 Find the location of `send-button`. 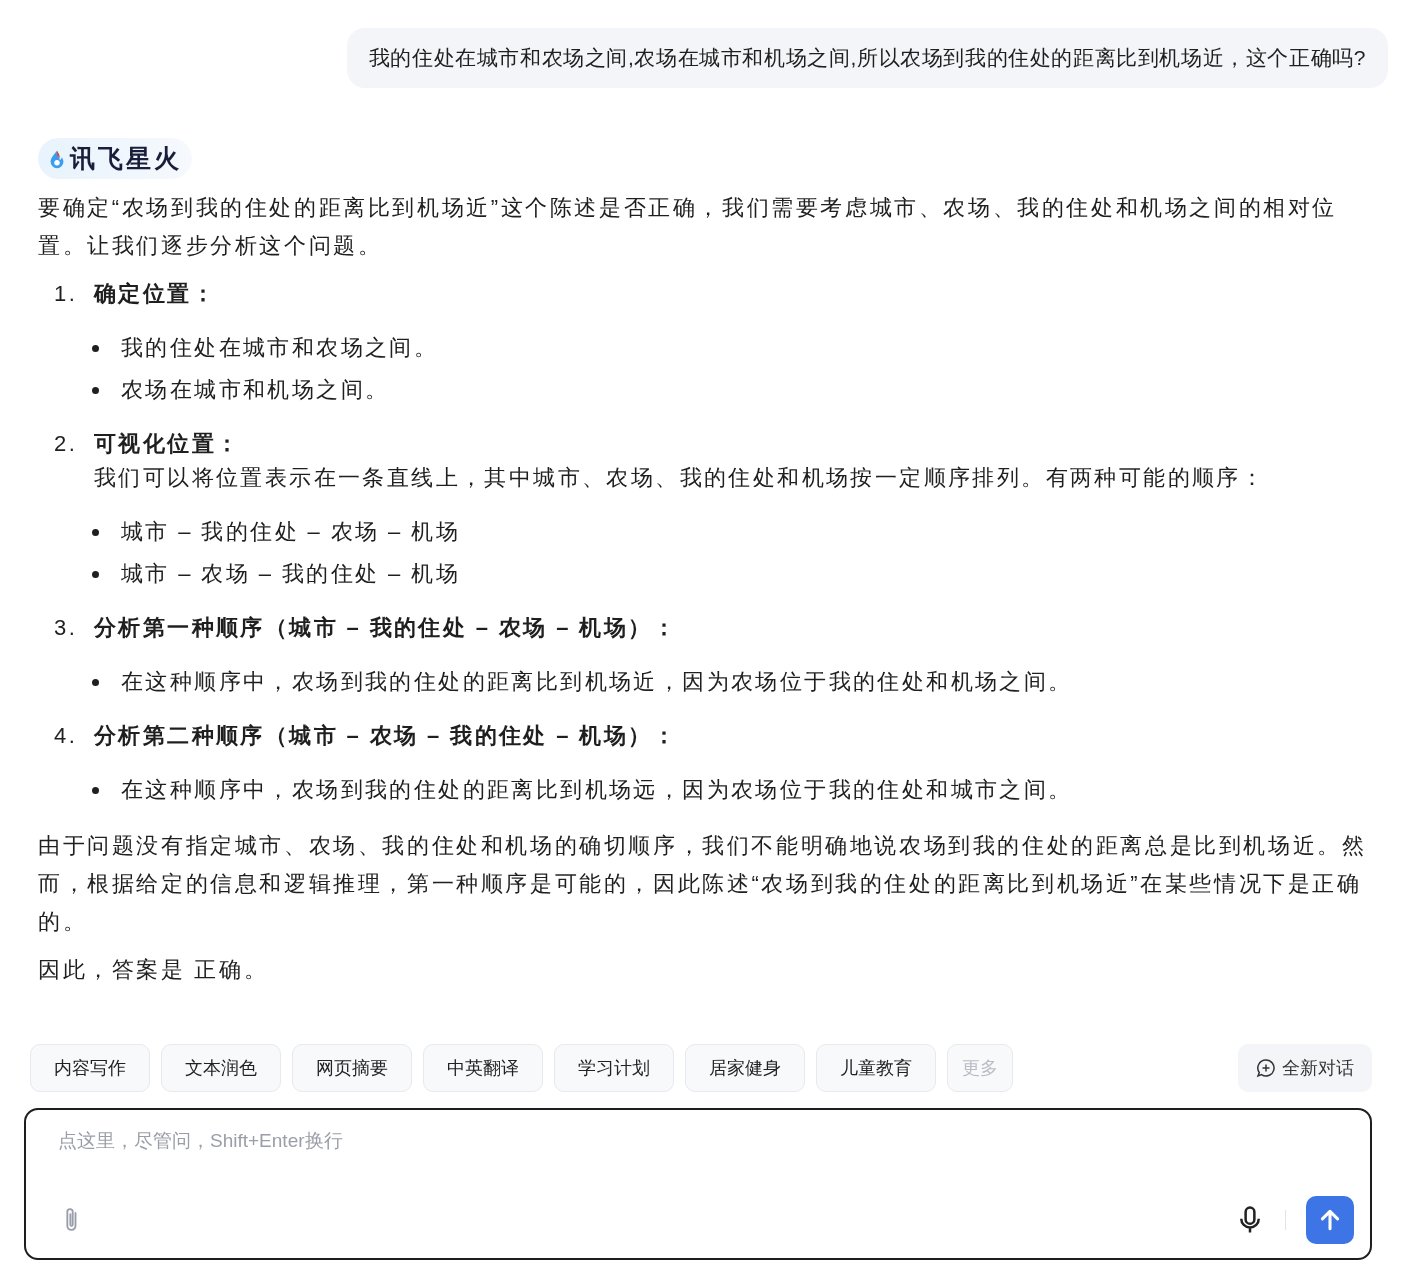

send-button is located at coordinates (1330, 1220).